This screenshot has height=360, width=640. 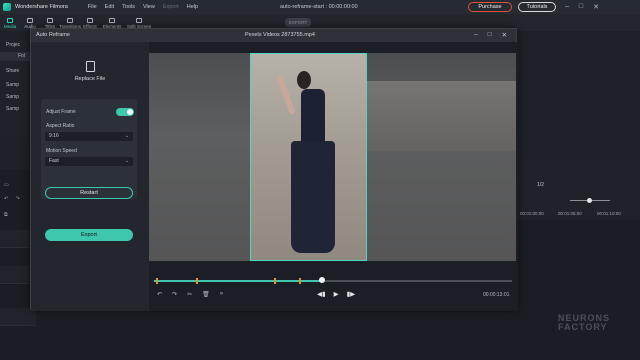 I want to click on undo-icon: ↶ ↷, so click(x=13, y=199).